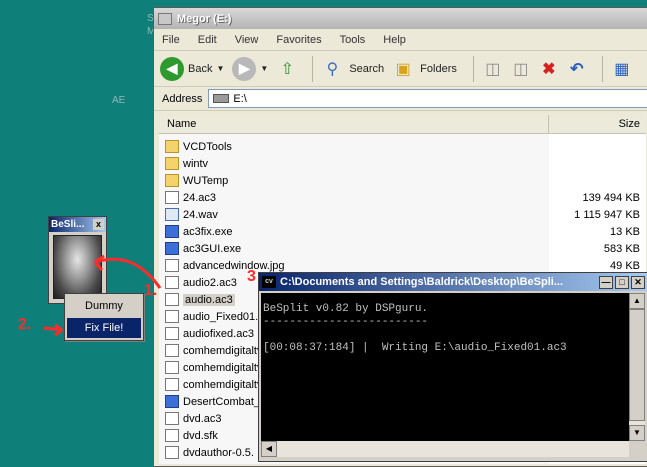 This screenshot has width=647, height=467. What do you see at coordinates (251, 276) in the screenshot?
I see `annotation-step-3: 3` at bounding box center [251, 276].